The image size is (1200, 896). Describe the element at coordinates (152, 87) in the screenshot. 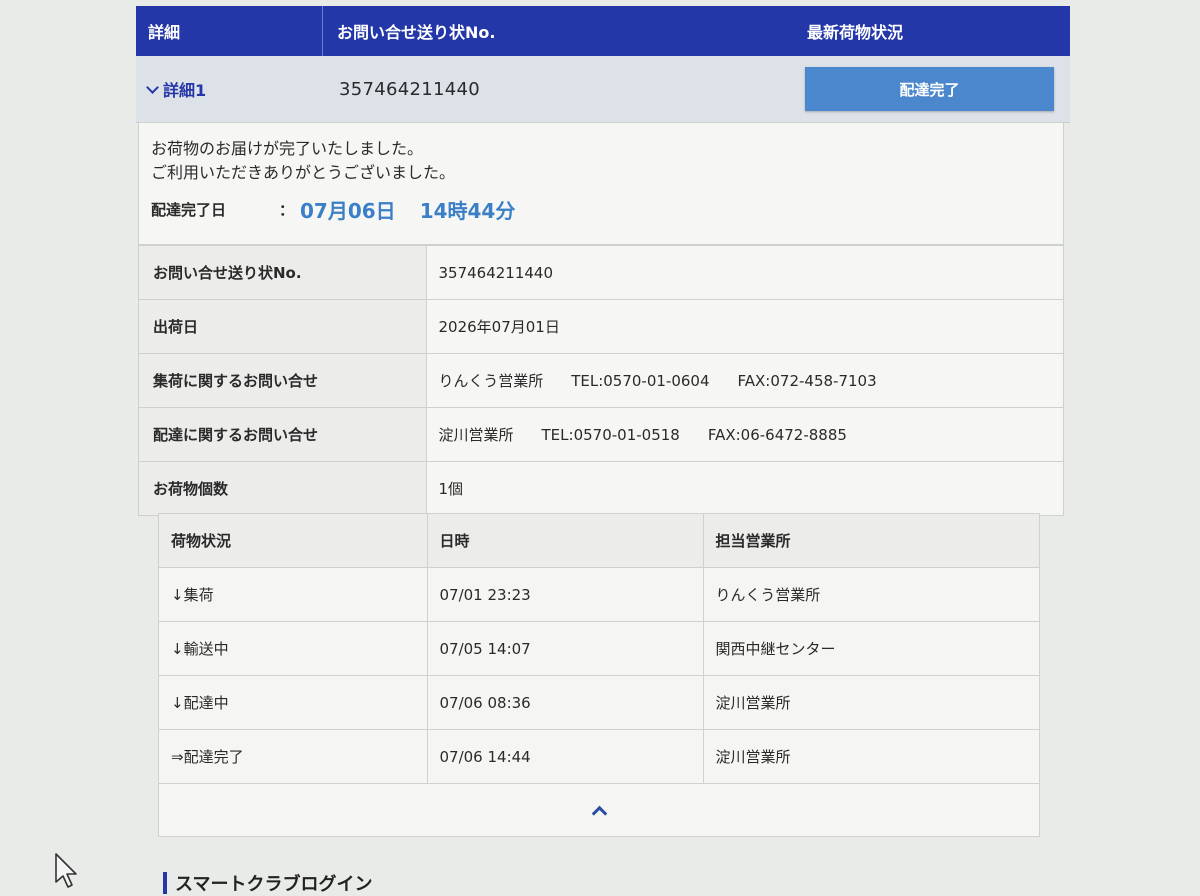

I see `chevron-down-icon` at that location.